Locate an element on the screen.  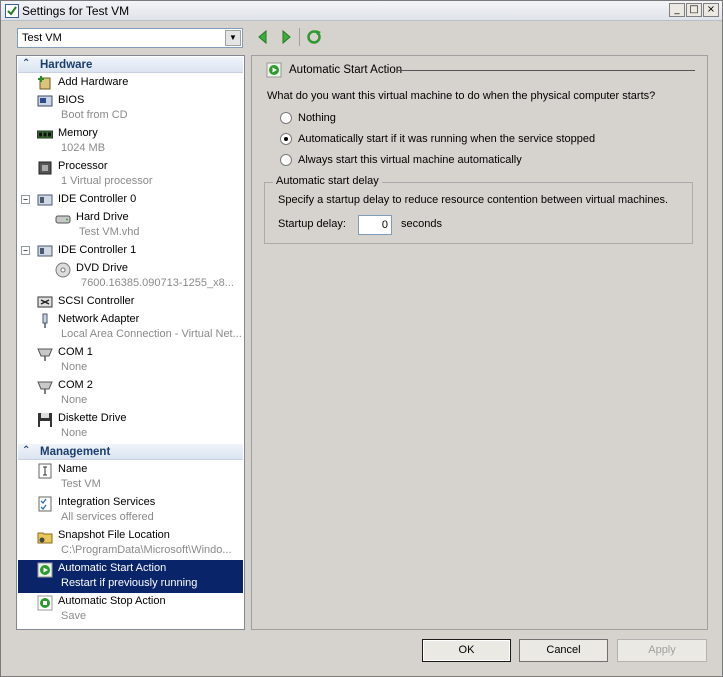
sidebar-item-com-1: COM 1 None is located at coordinates (130, 360).